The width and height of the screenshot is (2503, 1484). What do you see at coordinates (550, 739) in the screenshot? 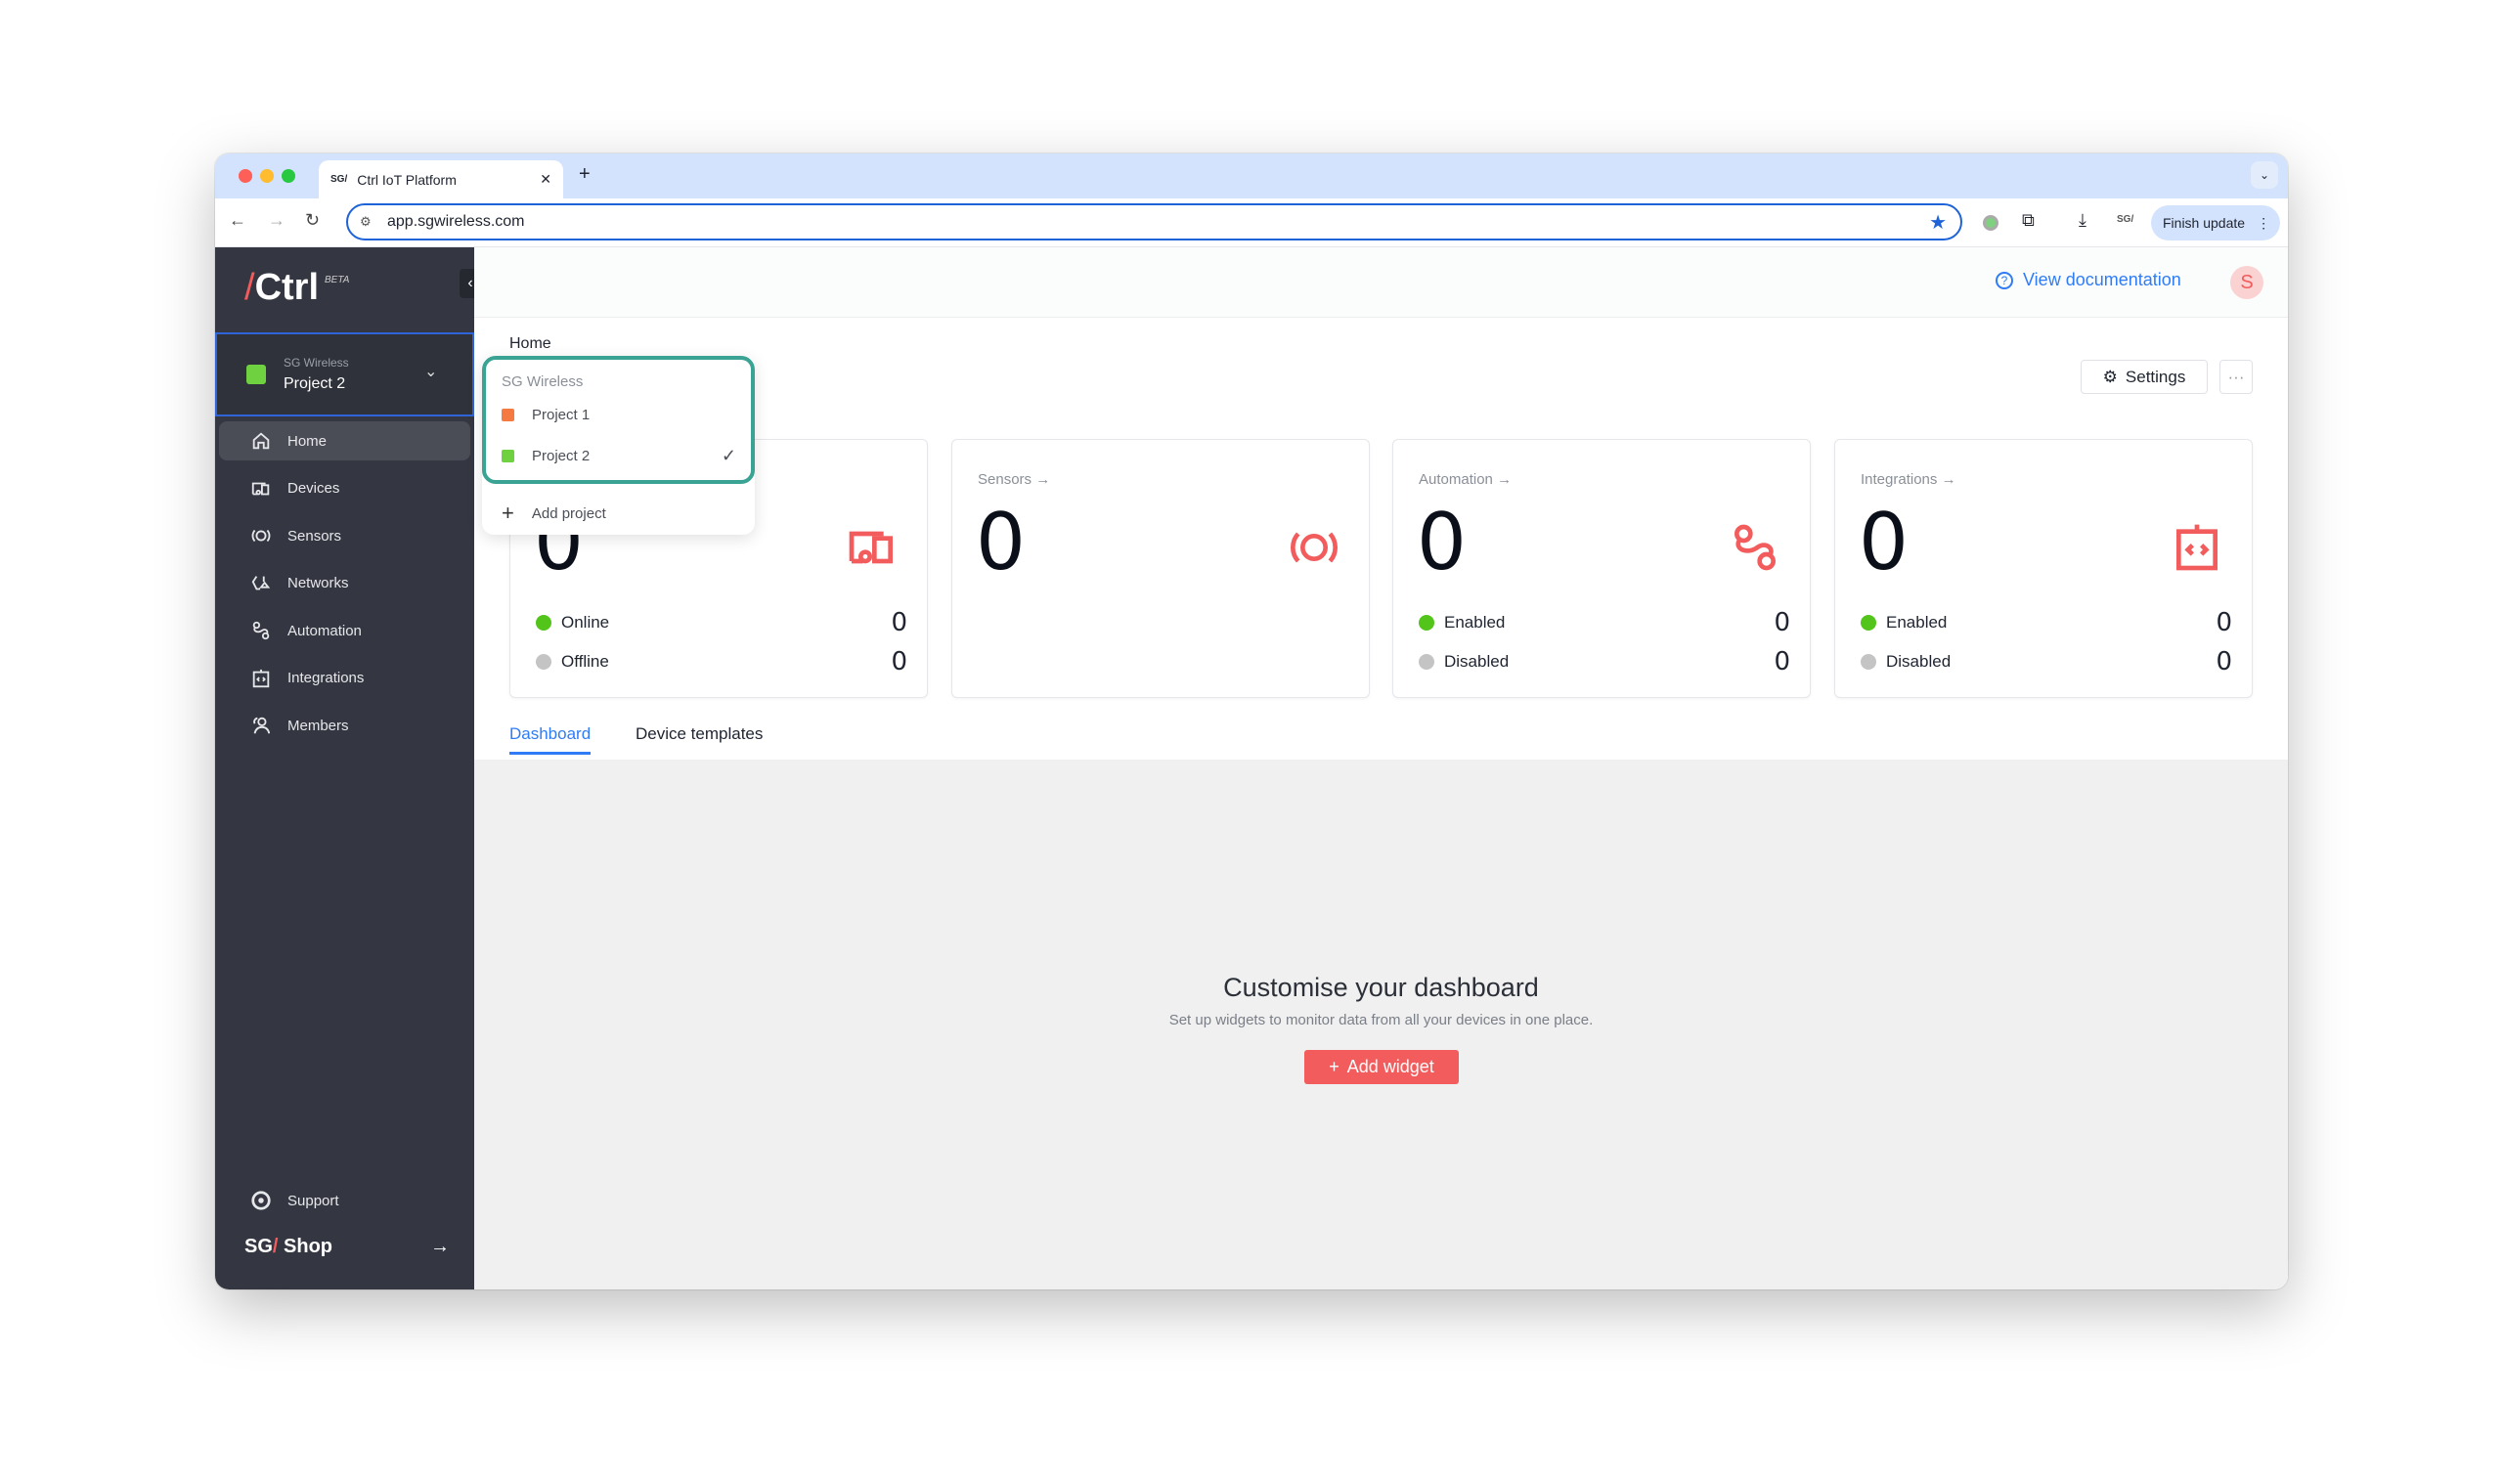
I see `tab-dashboard: Dashboard` at bounding box center [550, 739].